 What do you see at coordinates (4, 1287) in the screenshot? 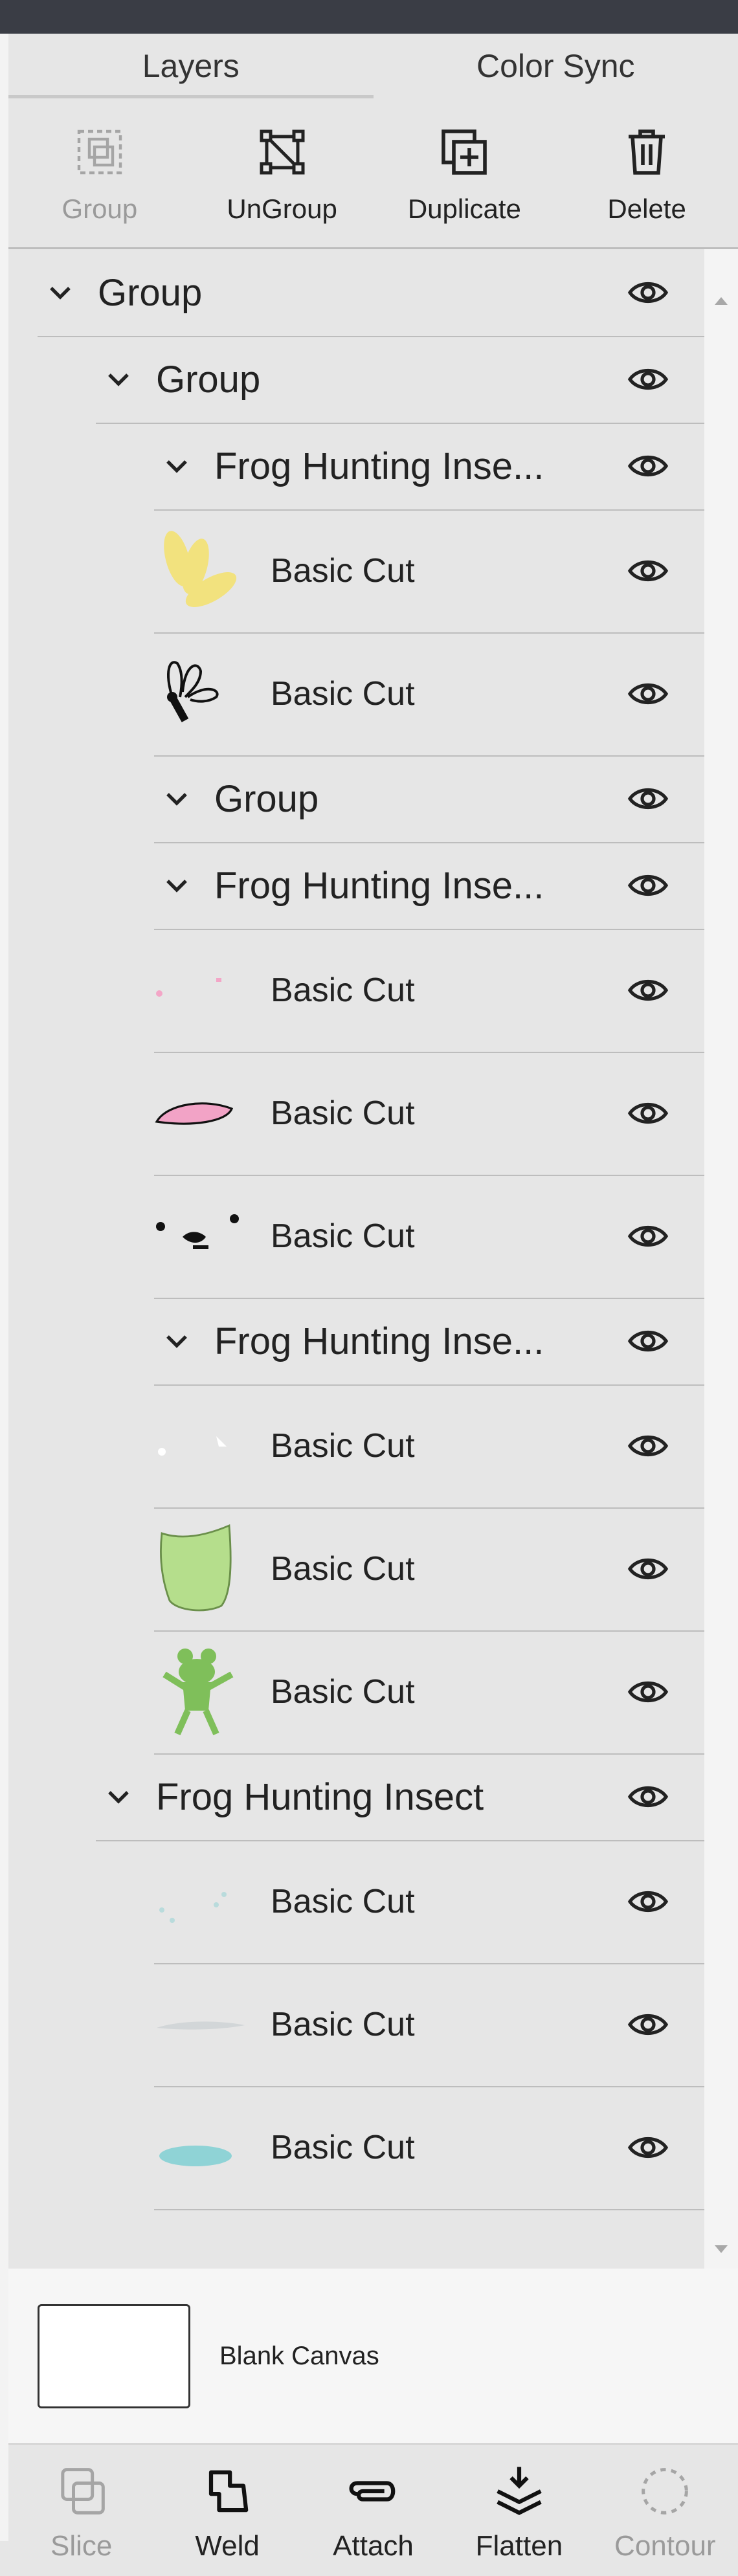
I see `left-edge` at bounding box center [4, 1287].